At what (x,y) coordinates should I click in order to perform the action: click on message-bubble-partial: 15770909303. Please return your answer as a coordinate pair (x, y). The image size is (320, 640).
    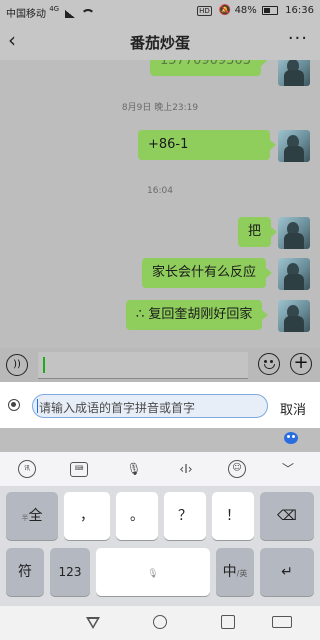
    Looking at the image, I should click on (208, 68).